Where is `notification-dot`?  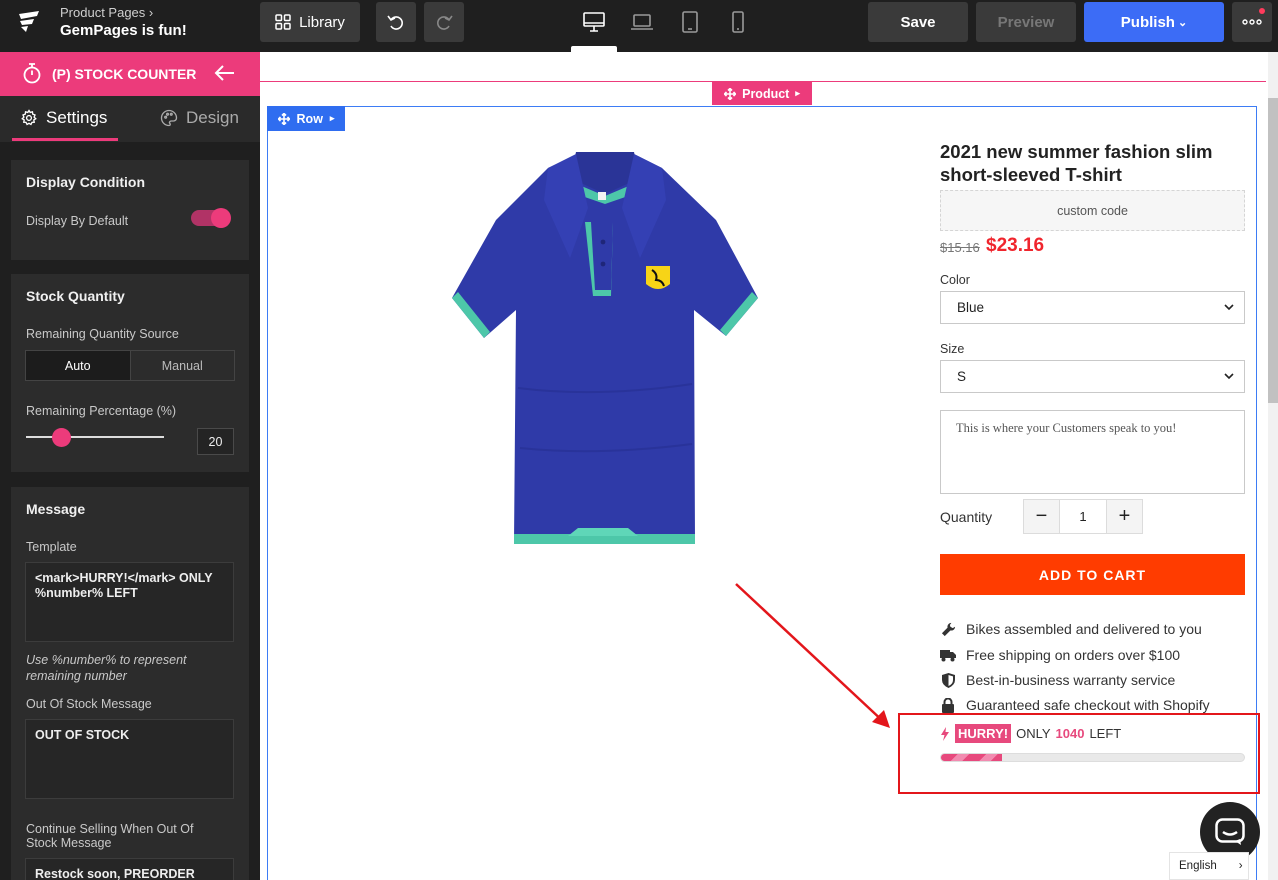
notification-dot is located at coordinates (1262, 11).